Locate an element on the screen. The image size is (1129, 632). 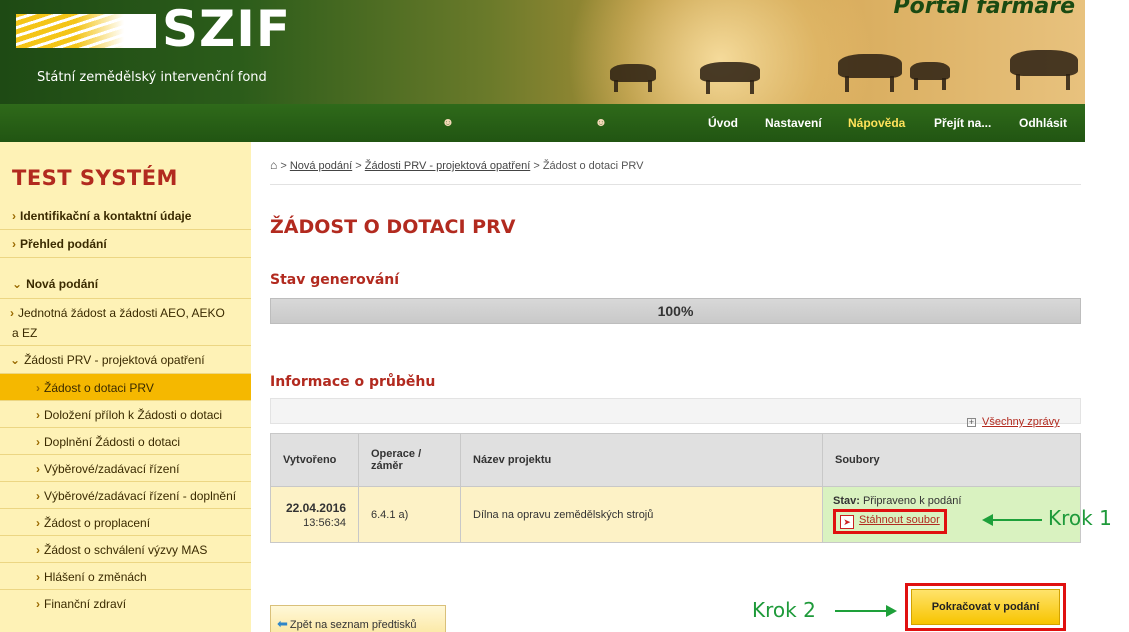
pdf-icon: ➤ is located at coordinates (847, 522).